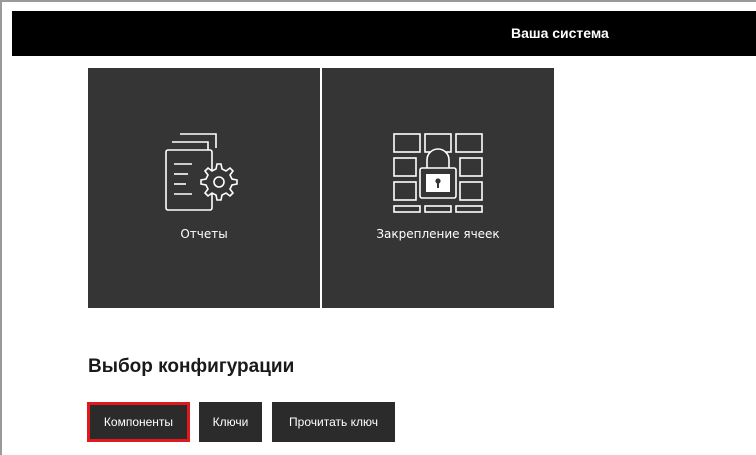 The width and height of the screenshot is (756, 455). What do you see at coordinates (333, 422) in the screenshot?
I see `read-key-button: Прочитать ключ` at bounding box center [333, 422].